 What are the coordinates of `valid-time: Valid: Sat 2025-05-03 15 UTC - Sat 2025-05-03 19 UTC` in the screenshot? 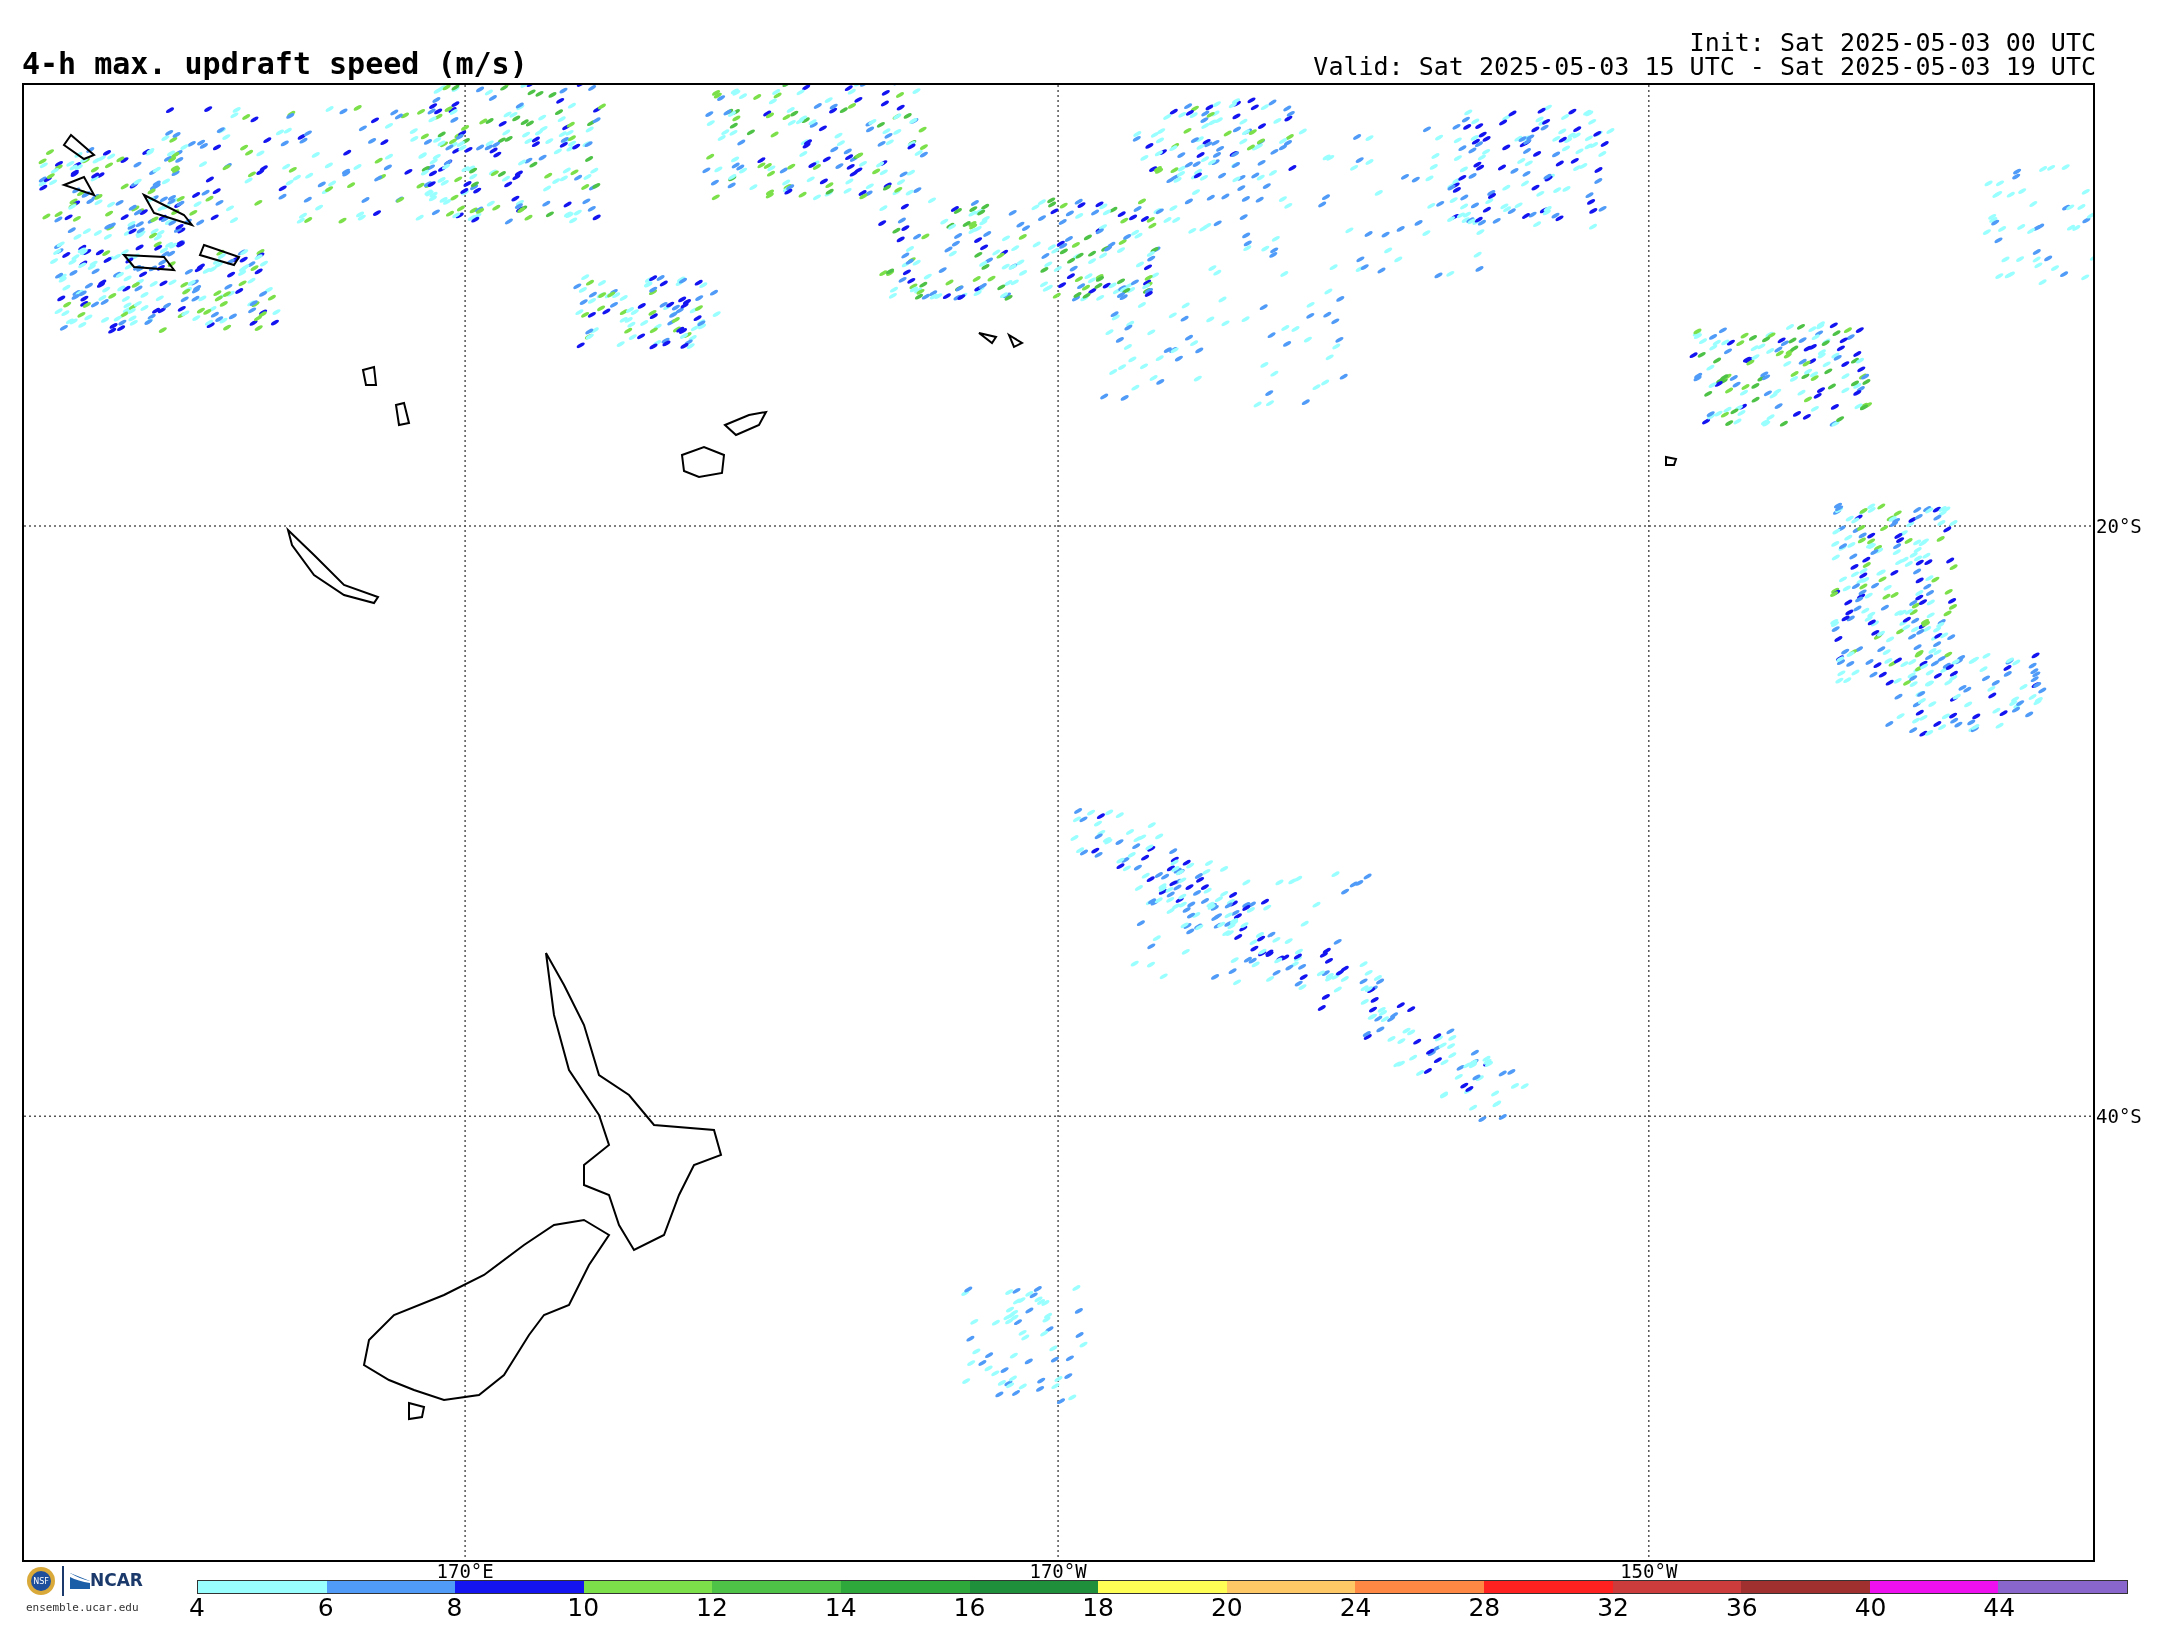 It's located at (1704, 67).